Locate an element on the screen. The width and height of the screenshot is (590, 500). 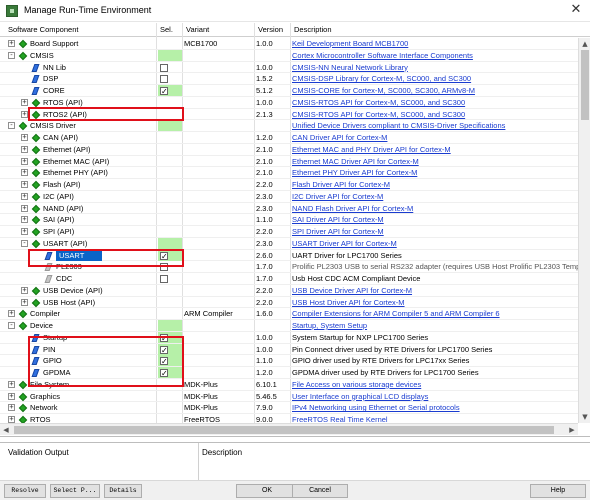
description-link: Ethernet PHY Driver API for Cortex-M is located at coordinates (354, 172).